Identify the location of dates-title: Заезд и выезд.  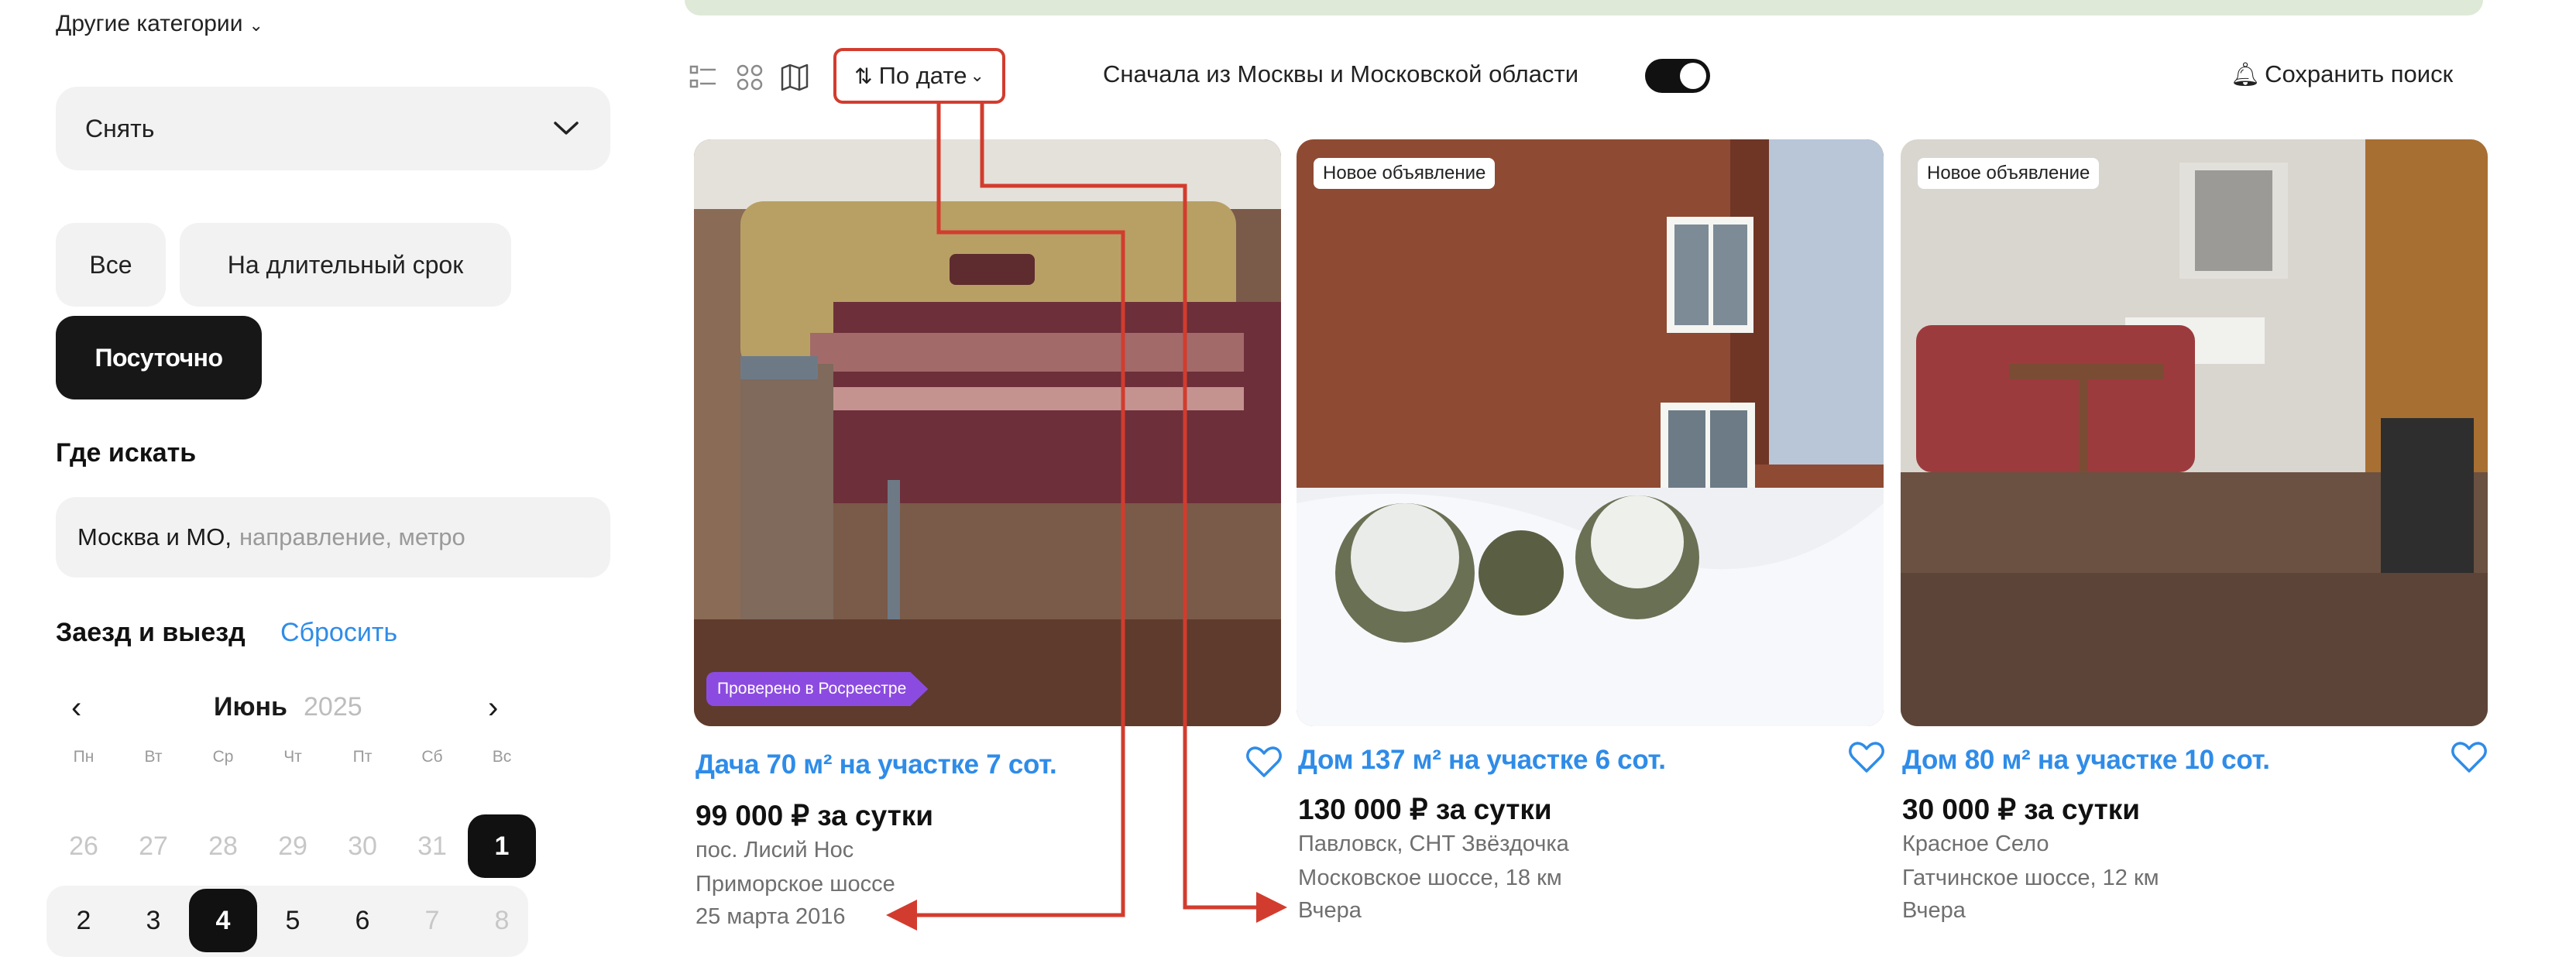
(151, 632).